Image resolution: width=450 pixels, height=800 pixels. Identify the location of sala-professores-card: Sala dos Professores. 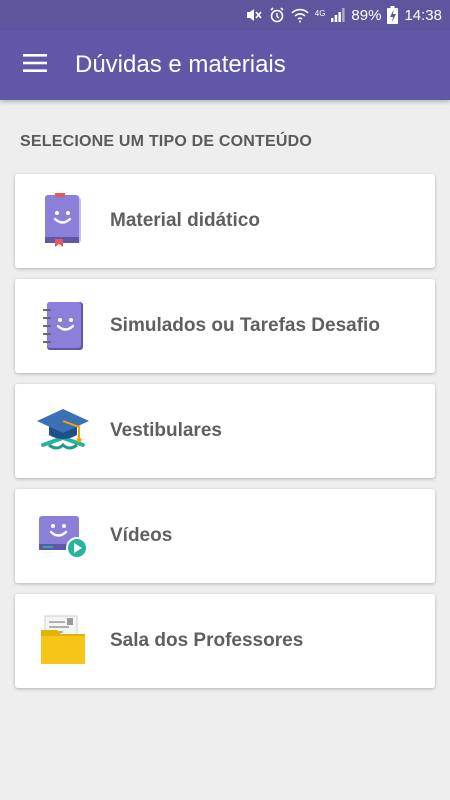
(225, 641).